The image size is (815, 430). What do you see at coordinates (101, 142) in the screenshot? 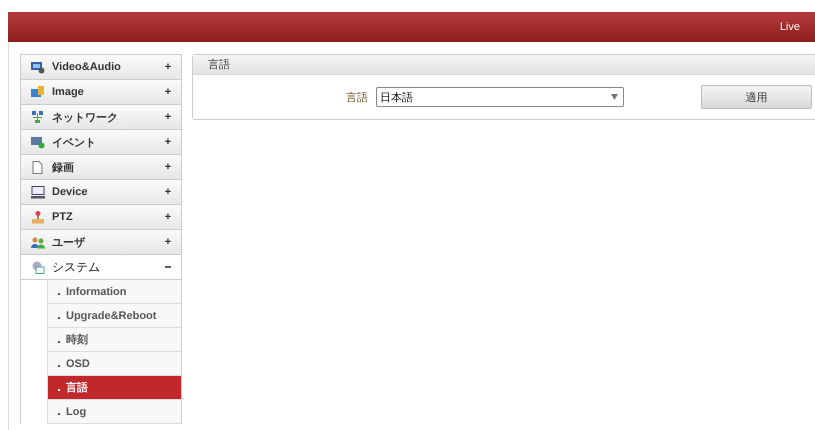
I see `menu-item: イベント +` at bounding box center [101, 142].